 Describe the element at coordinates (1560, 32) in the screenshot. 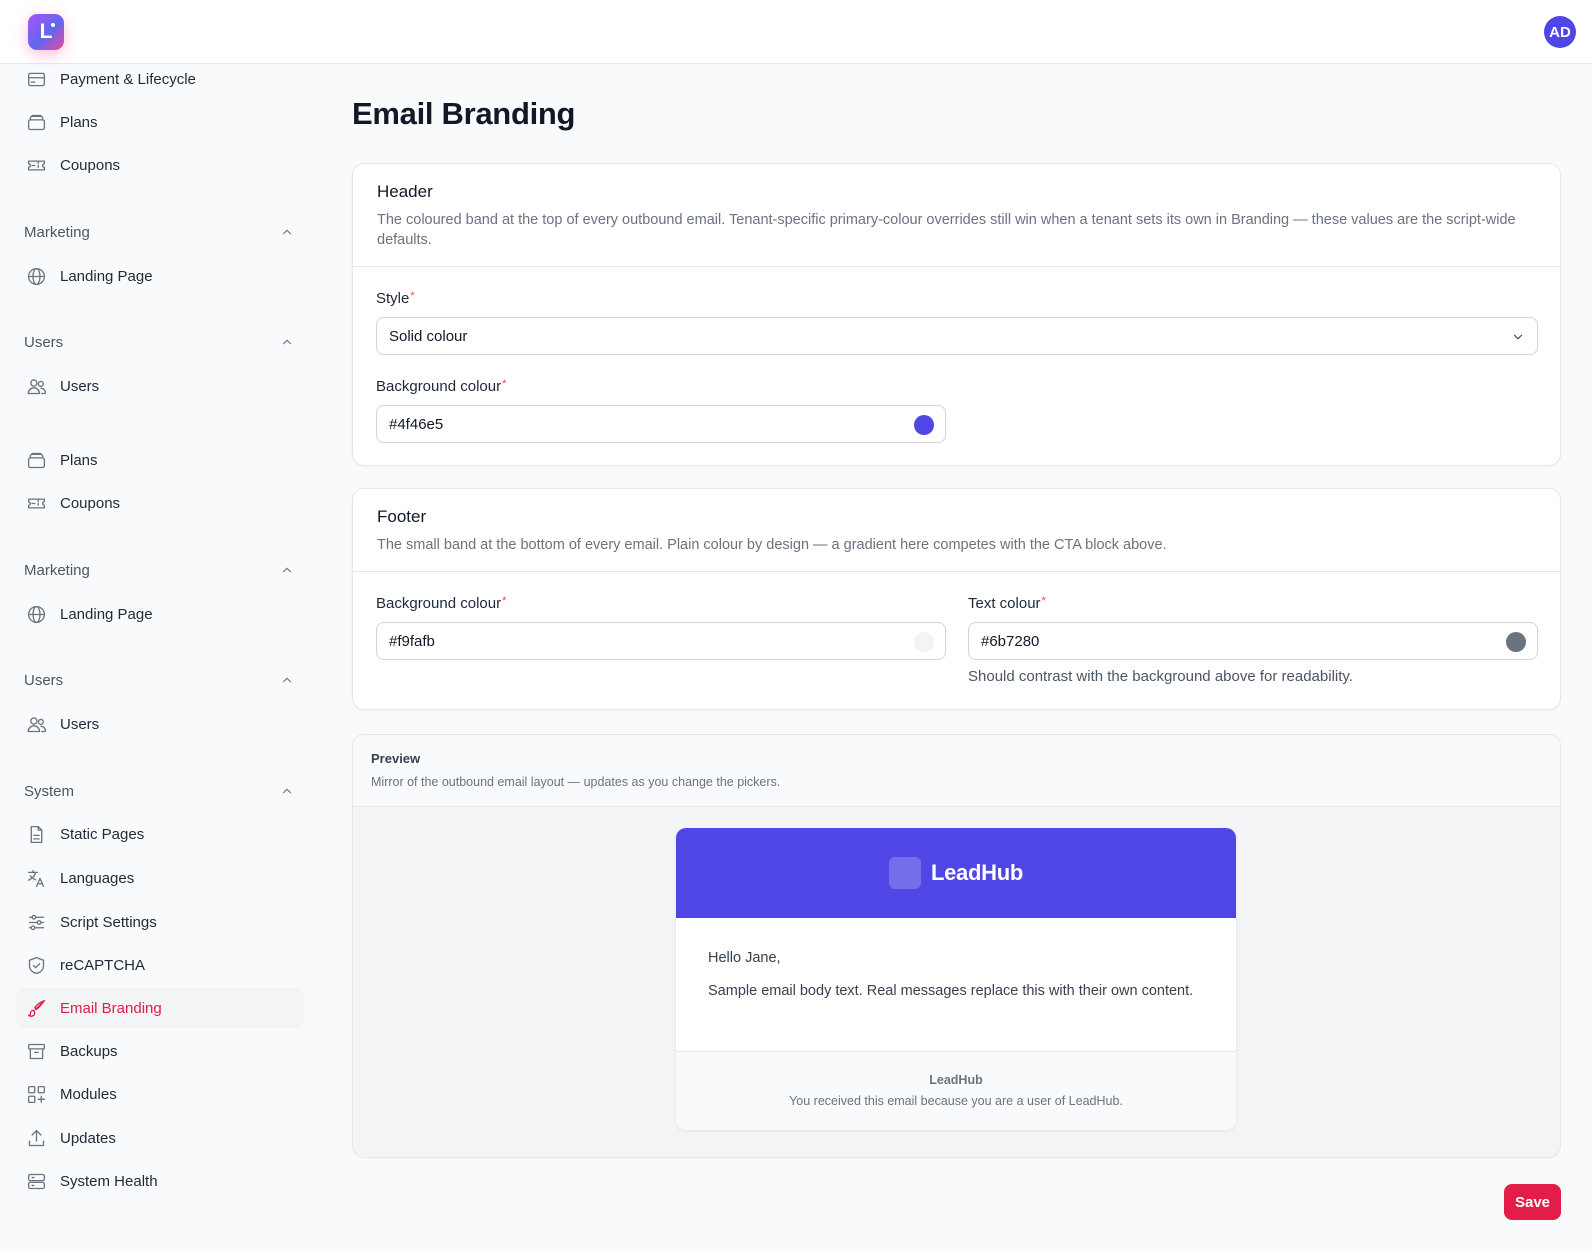

I see `user-avatar: AD` at that location.